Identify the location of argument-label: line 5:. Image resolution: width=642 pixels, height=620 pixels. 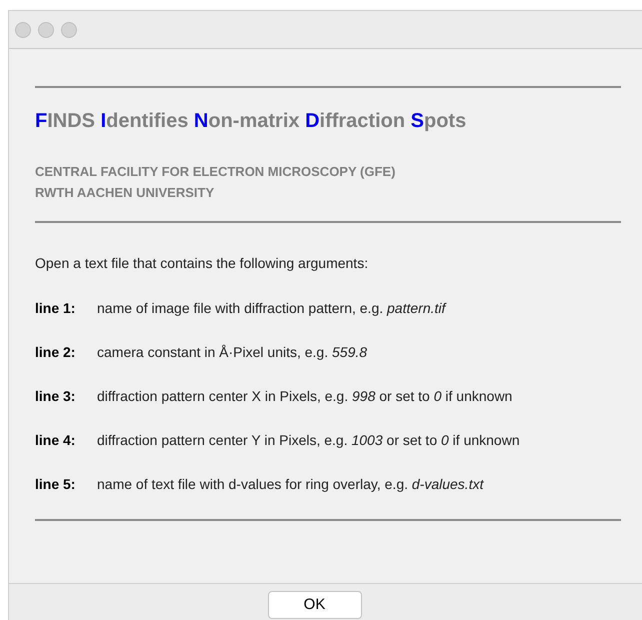
(55, 484).